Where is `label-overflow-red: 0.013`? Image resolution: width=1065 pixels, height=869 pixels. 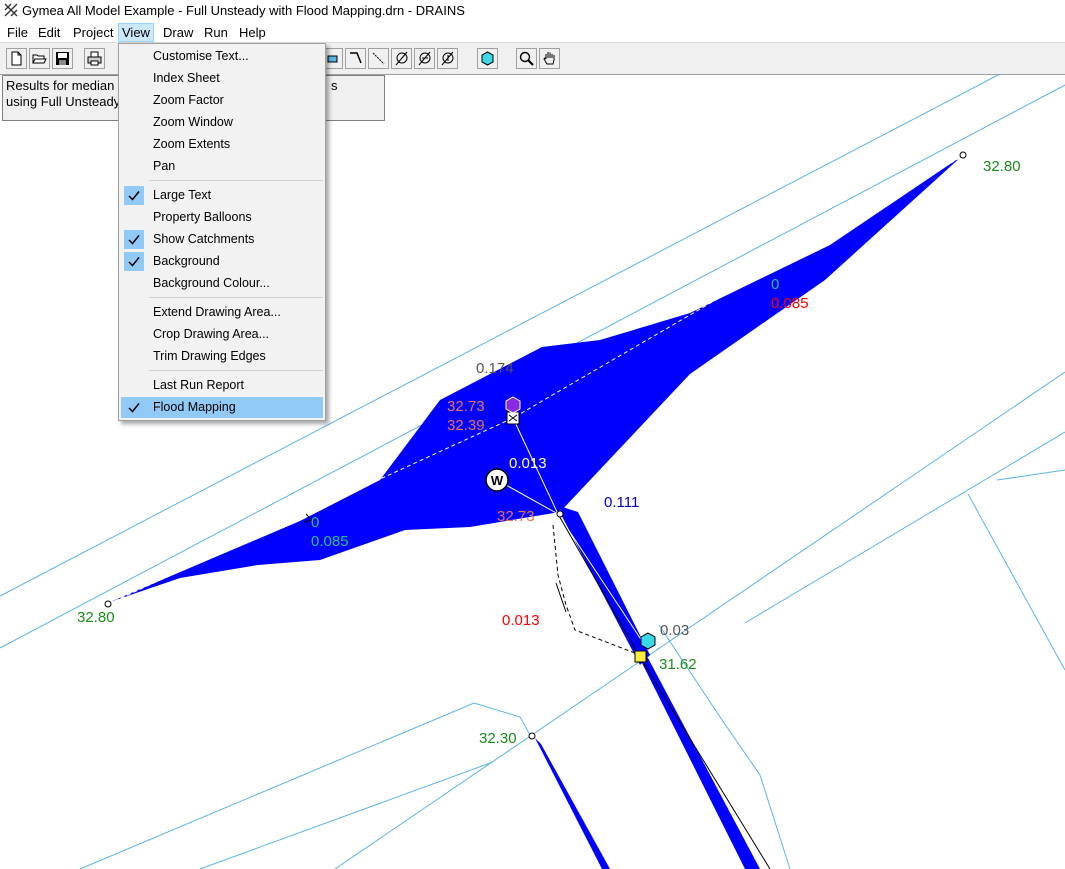
label-overflow-red: 0.013 is located at coordinates (521, 620).